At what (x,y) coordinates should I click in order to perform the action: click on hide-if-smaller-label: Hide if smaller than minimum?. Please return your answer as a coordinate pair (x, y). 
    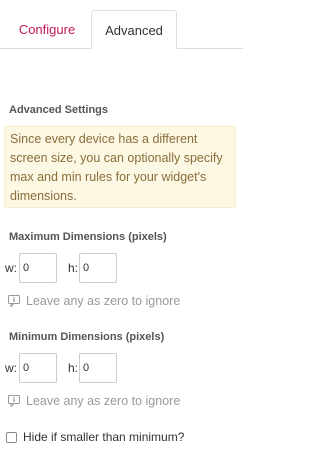
    Looking at the image, I should click on (103, 437).